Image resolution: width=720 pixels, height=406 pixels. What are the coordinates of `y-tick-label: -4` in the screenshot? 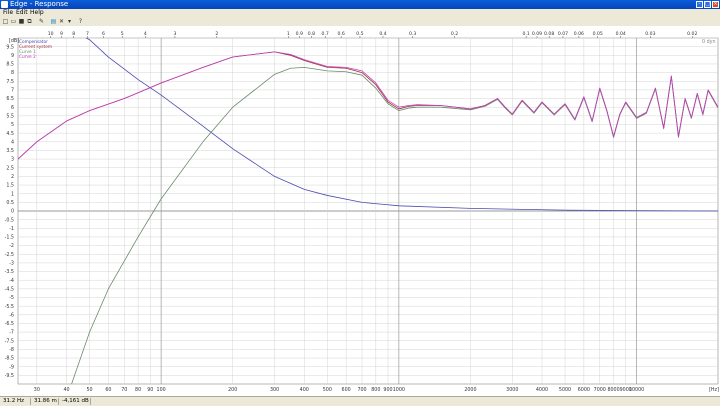 It's located at (11, 281).